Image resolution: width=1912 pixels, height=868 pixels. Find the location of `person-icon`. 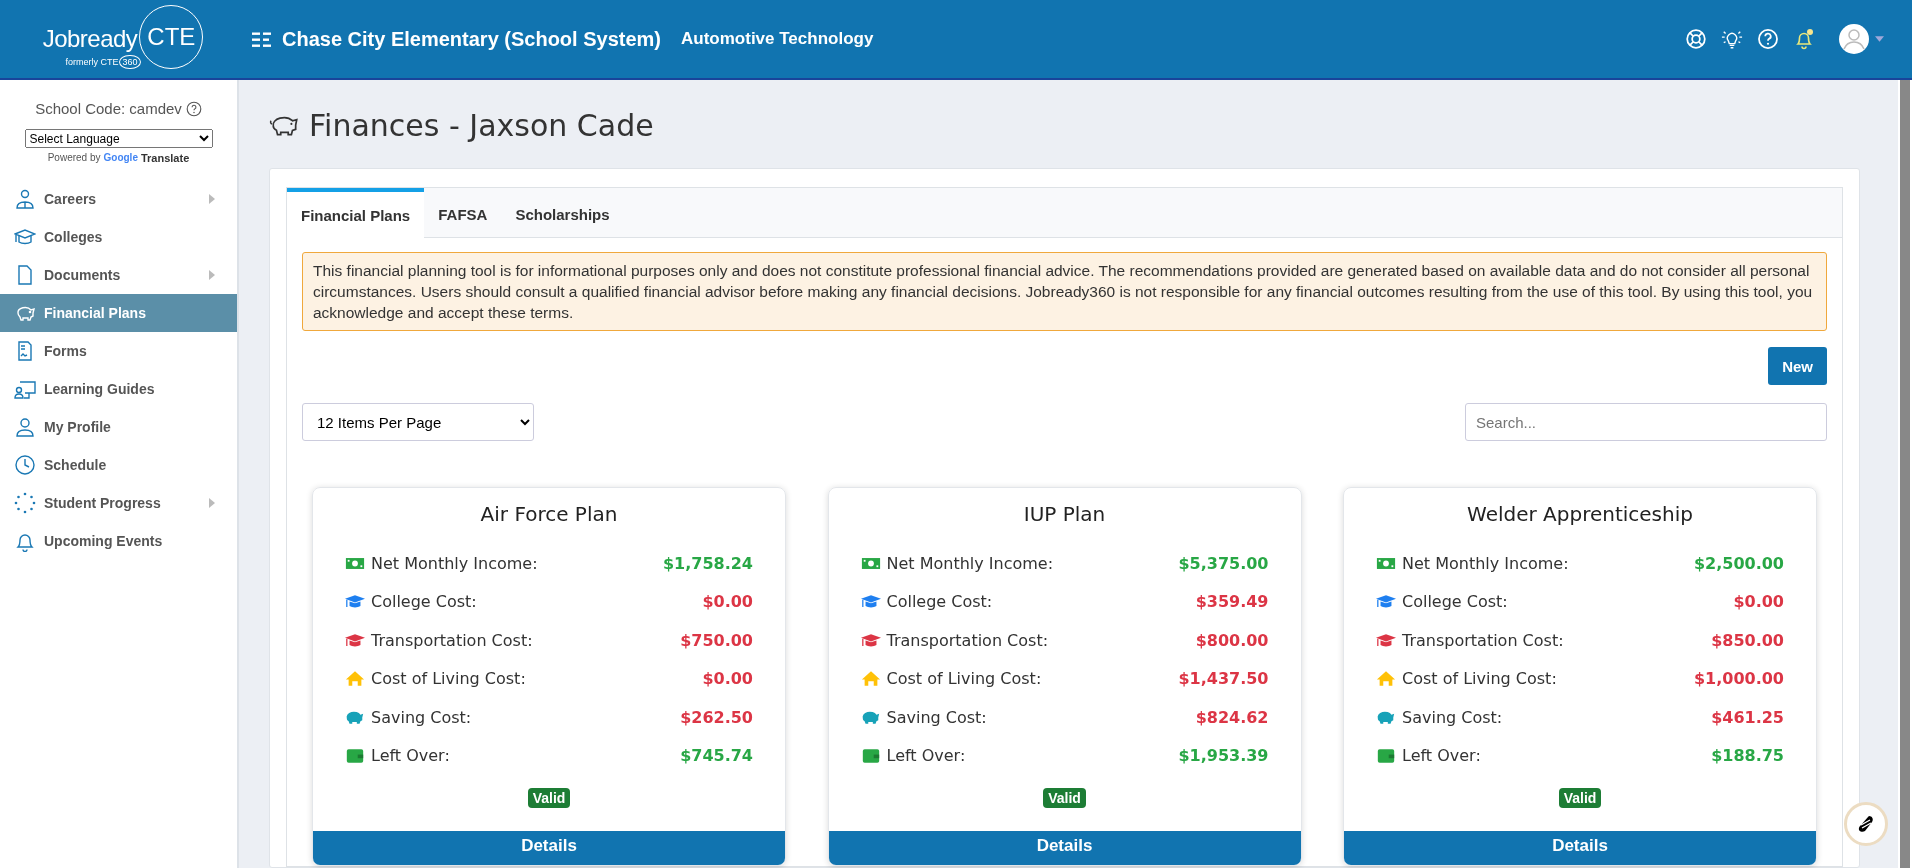

person-icon is located at coordinates (25, 427).